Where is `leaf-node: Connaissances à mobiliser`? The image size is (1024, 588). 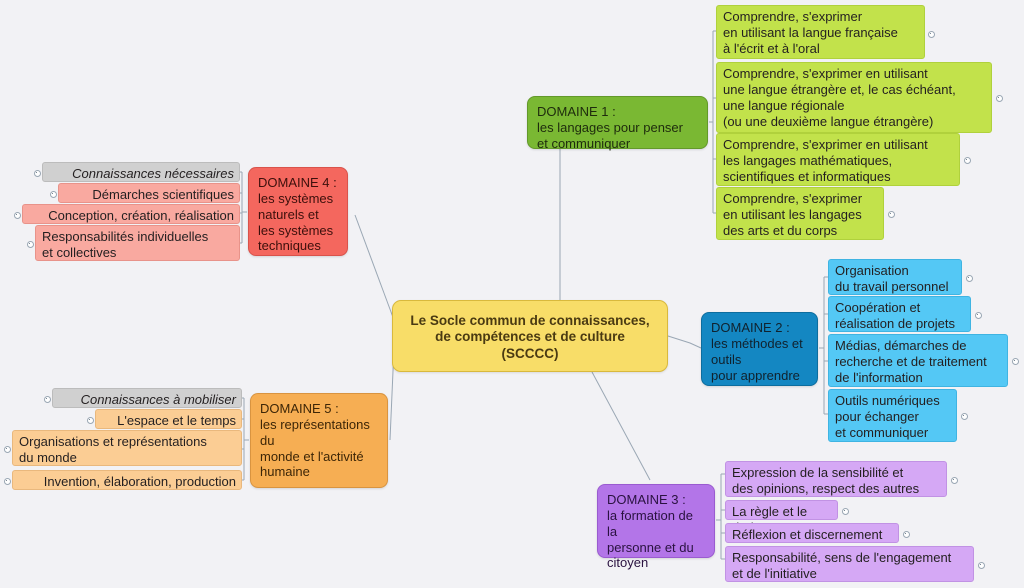 leaf-node: Connaissances à mobiliser is located at coordinates (147, 398).